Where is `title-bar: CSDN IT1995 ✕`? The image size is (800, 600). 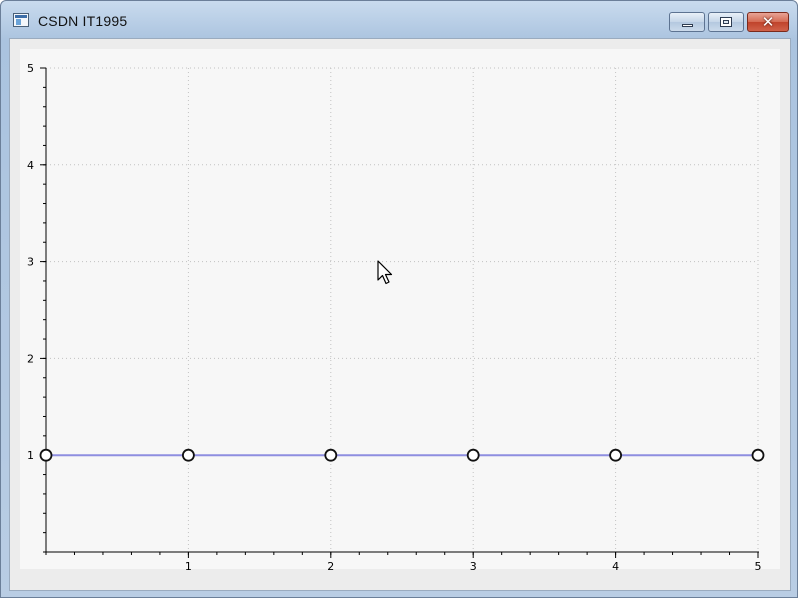 title-bar: CSDN IT1995 ✕ is located at coordinates (399, 21).